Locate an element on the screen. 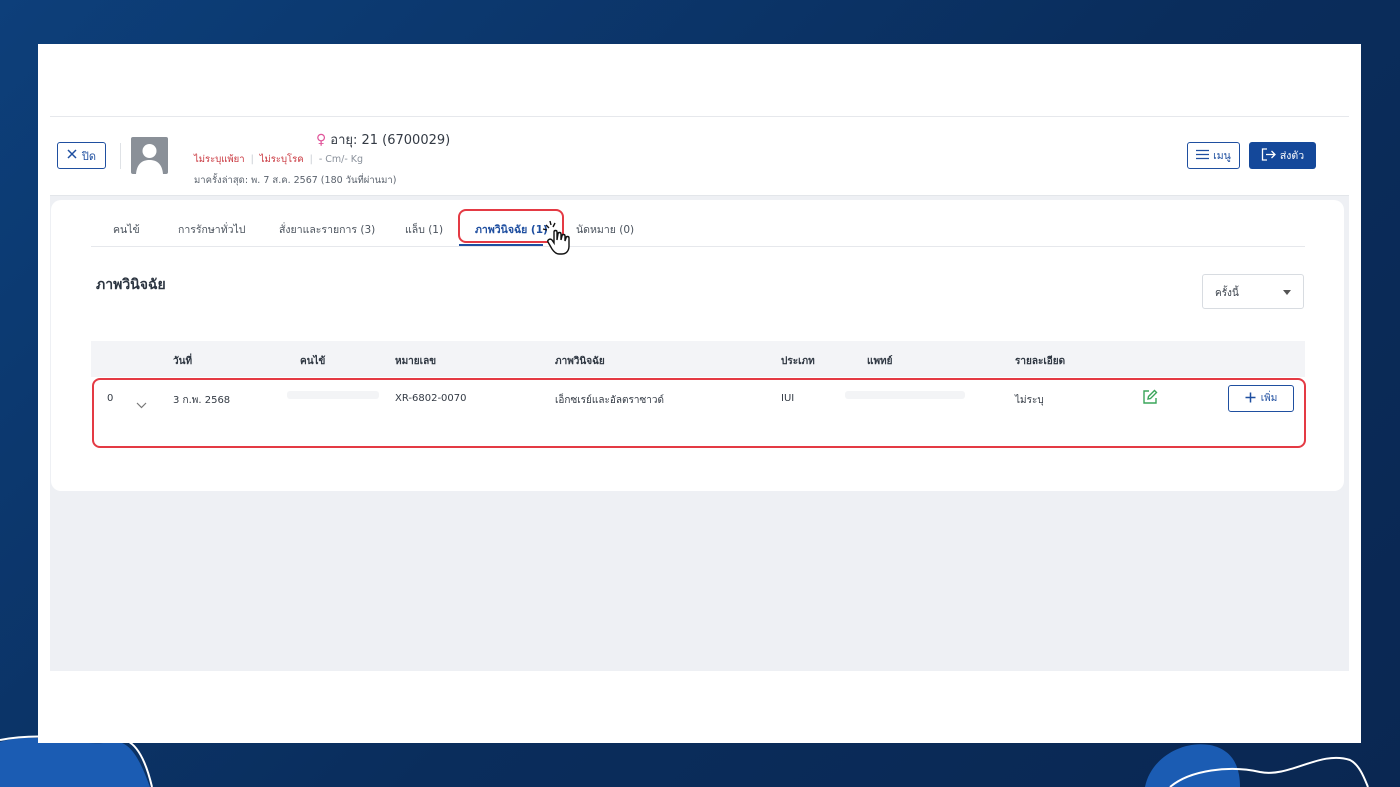 Image resolution: width=1400 pixels, height=787 pixels. tab-orders: สั่งยาและรายการ (3) is located at coordinates (327, 229).